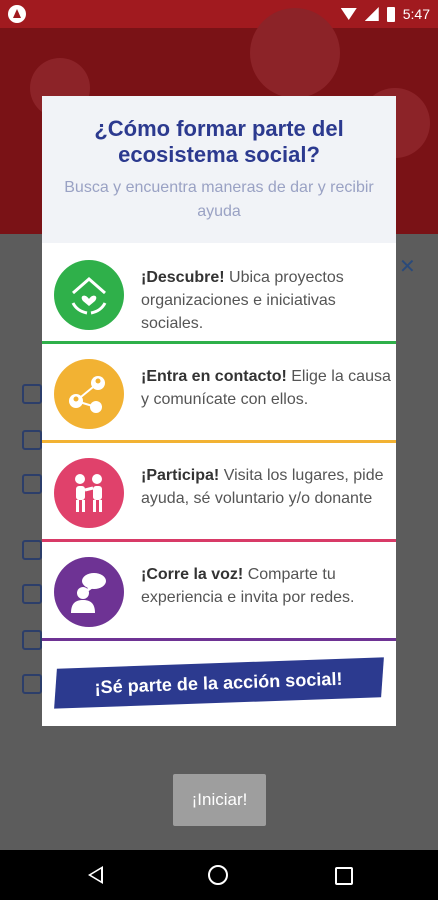 The height and width of the screenshot is (900, 438). I want to click on close-icon: ✕, so click(407, 266).